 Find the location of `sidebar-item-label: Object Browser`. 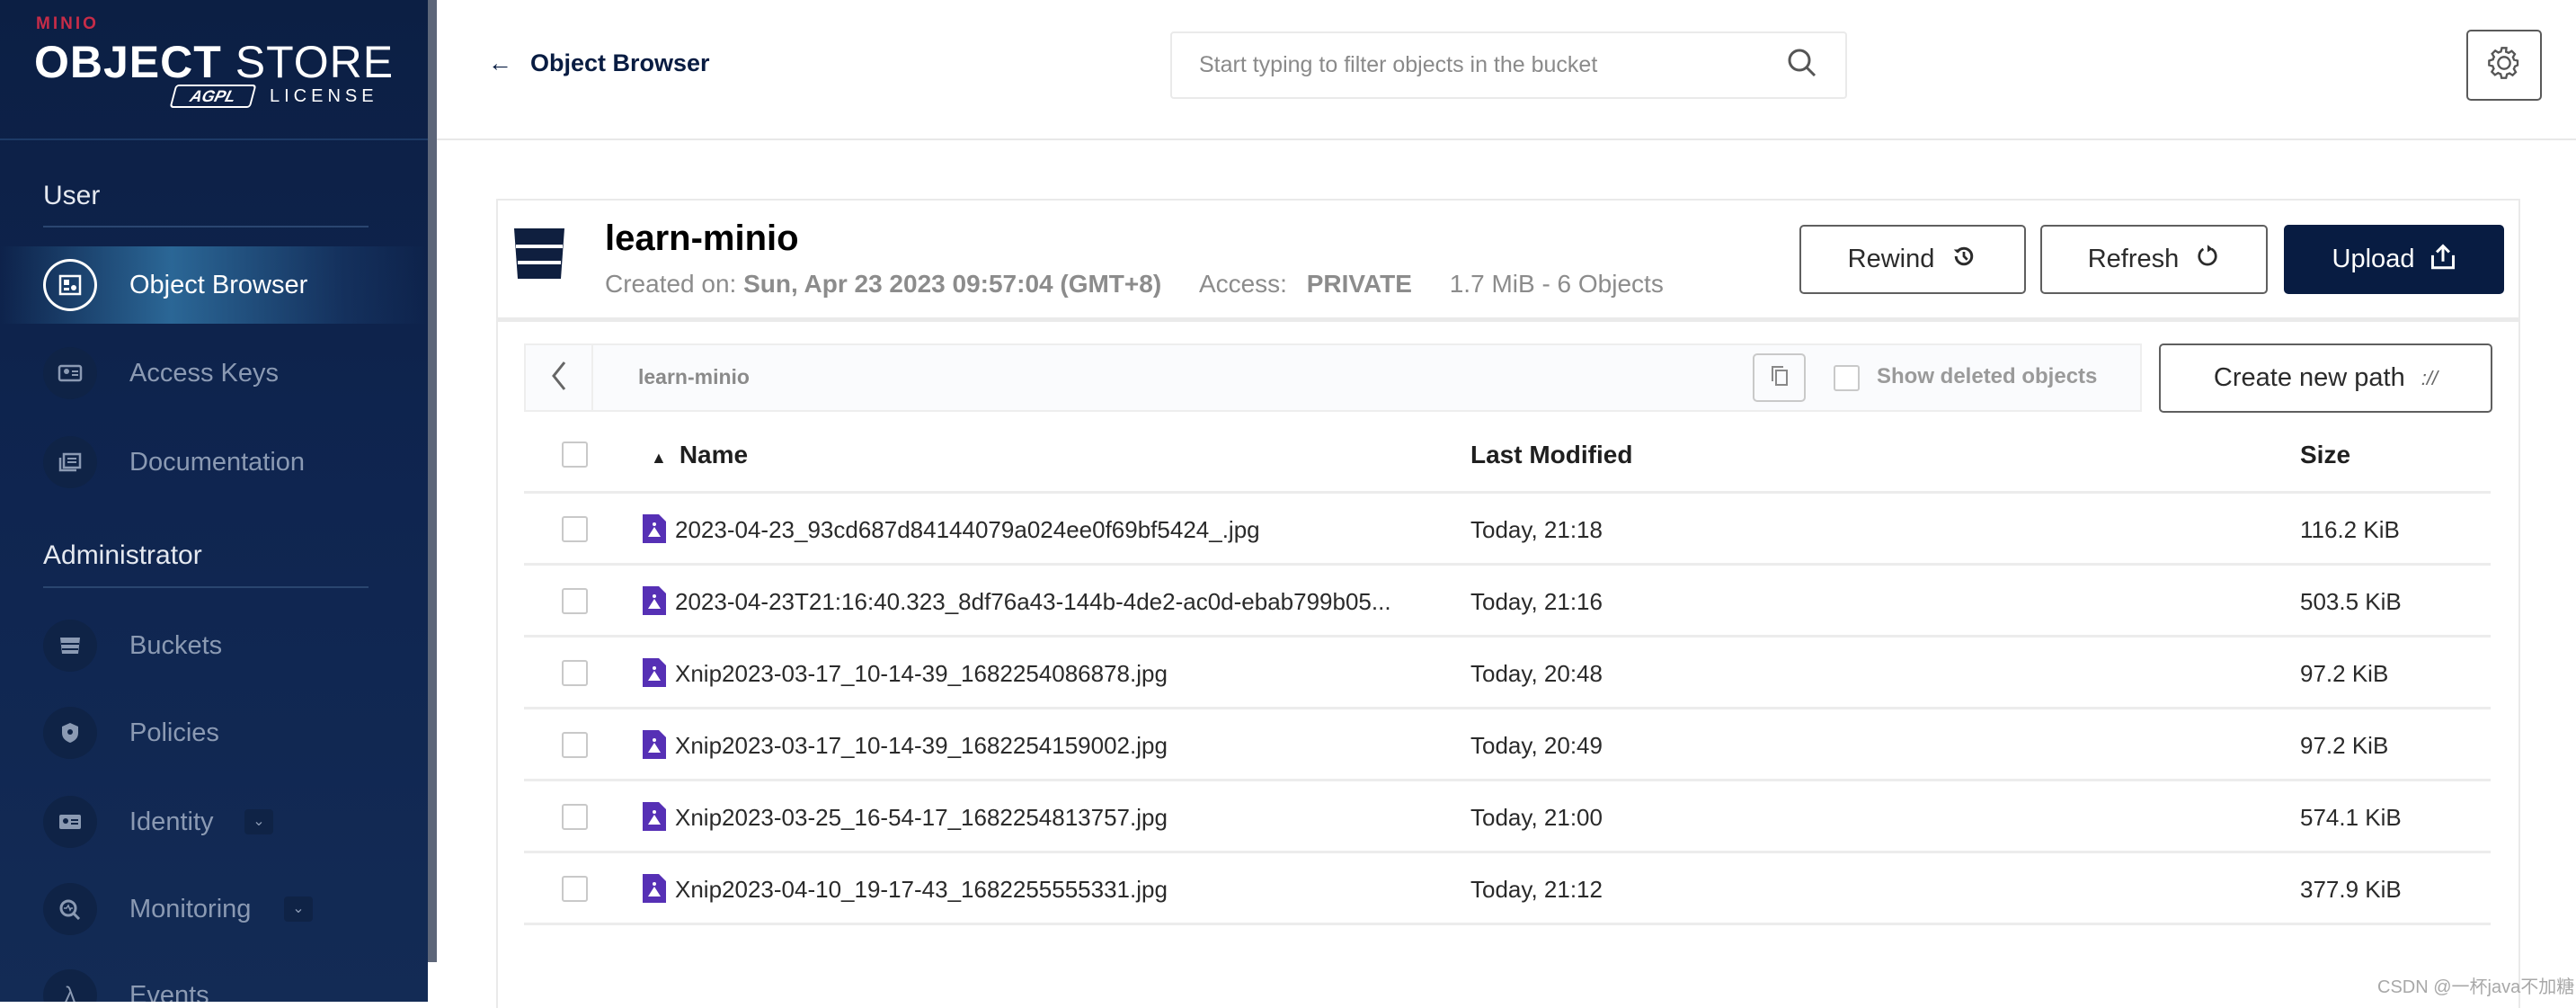

sidebar-item-label: Object Browser is located at coordinates (218, 284).